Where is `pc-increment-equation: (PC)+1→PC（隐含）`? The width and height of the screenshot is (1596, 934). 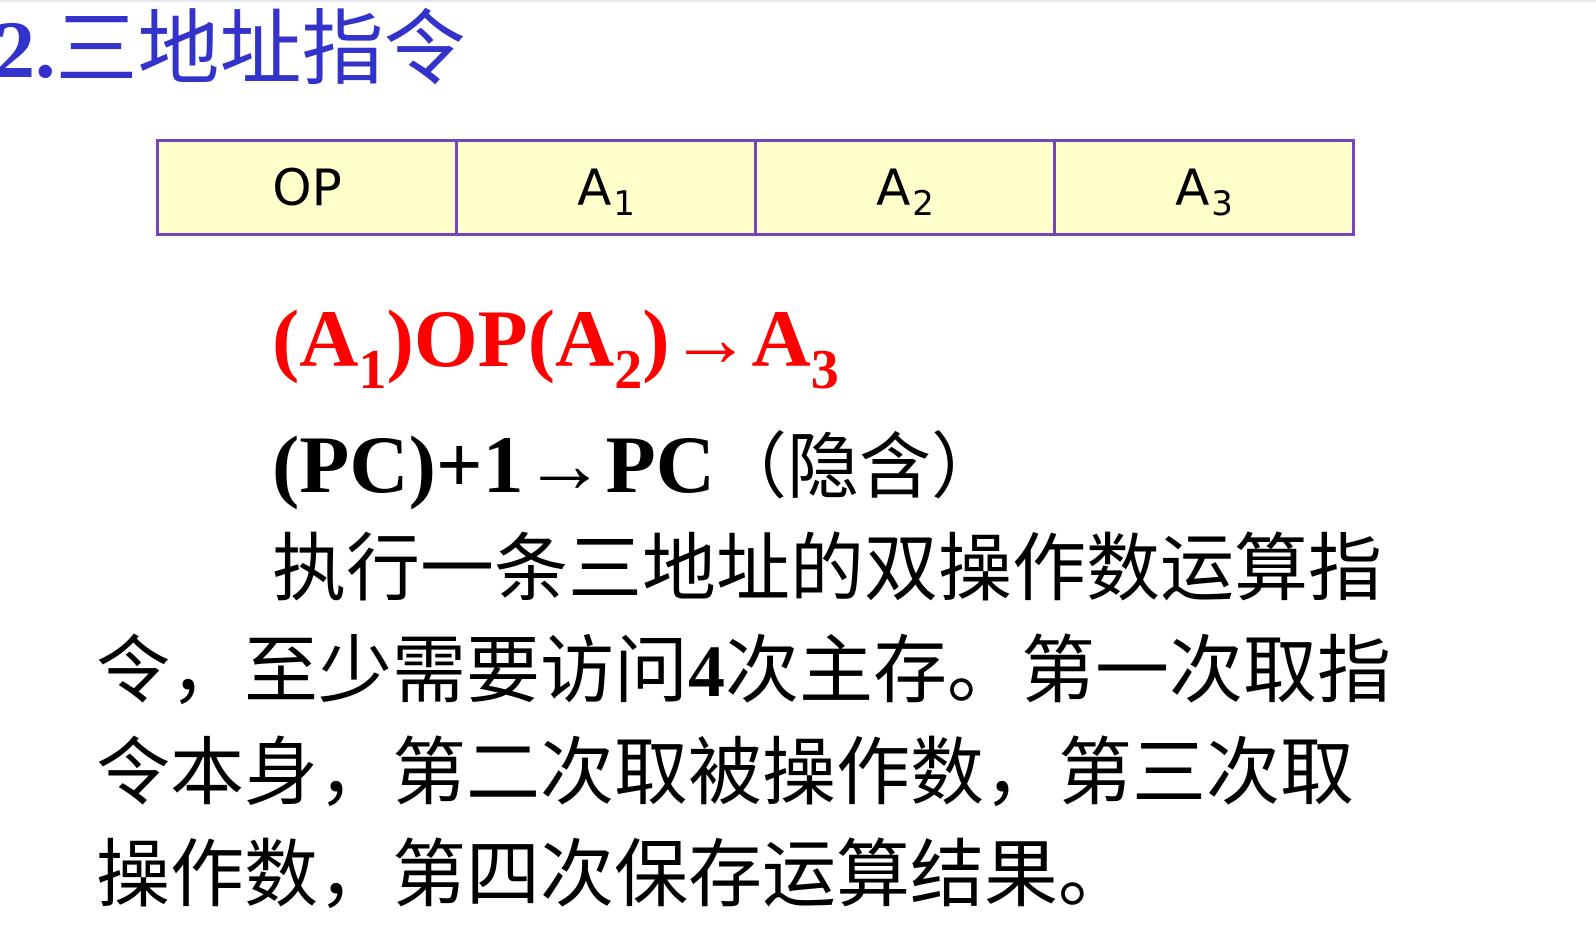
pc-increment-equation: (PC)+1→PC（隐含） is located at coordinates (637, 460).